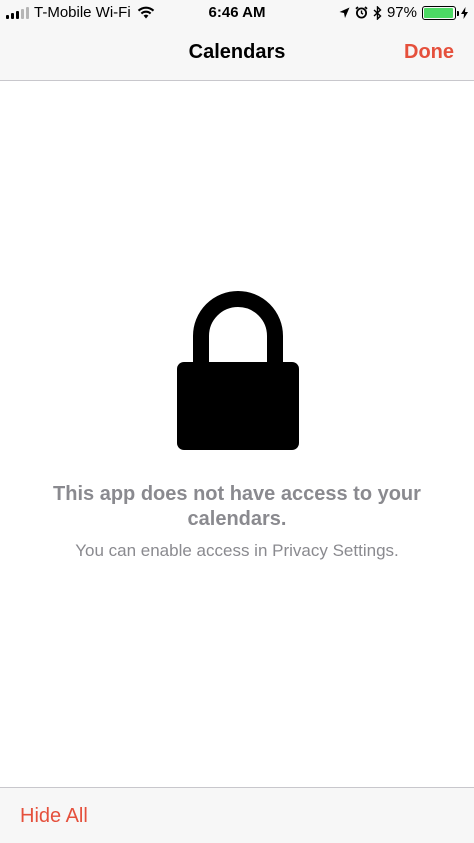  I want to click on page-title: Calendars, so click(237, 52).